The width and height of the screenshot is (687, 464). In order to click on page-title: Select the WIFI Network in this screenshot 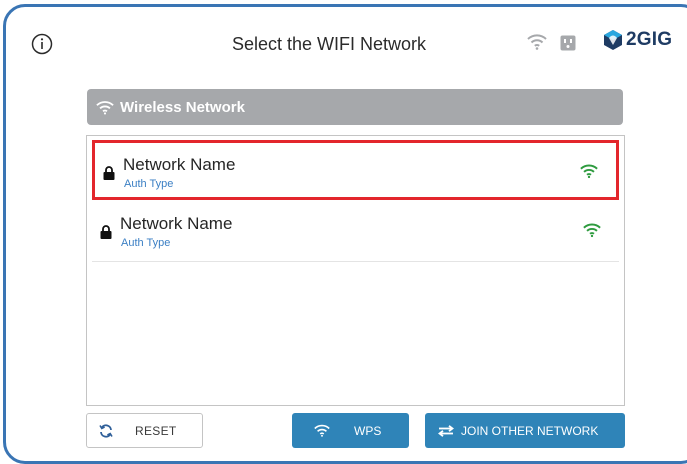, I will do `click(329, 44)`.